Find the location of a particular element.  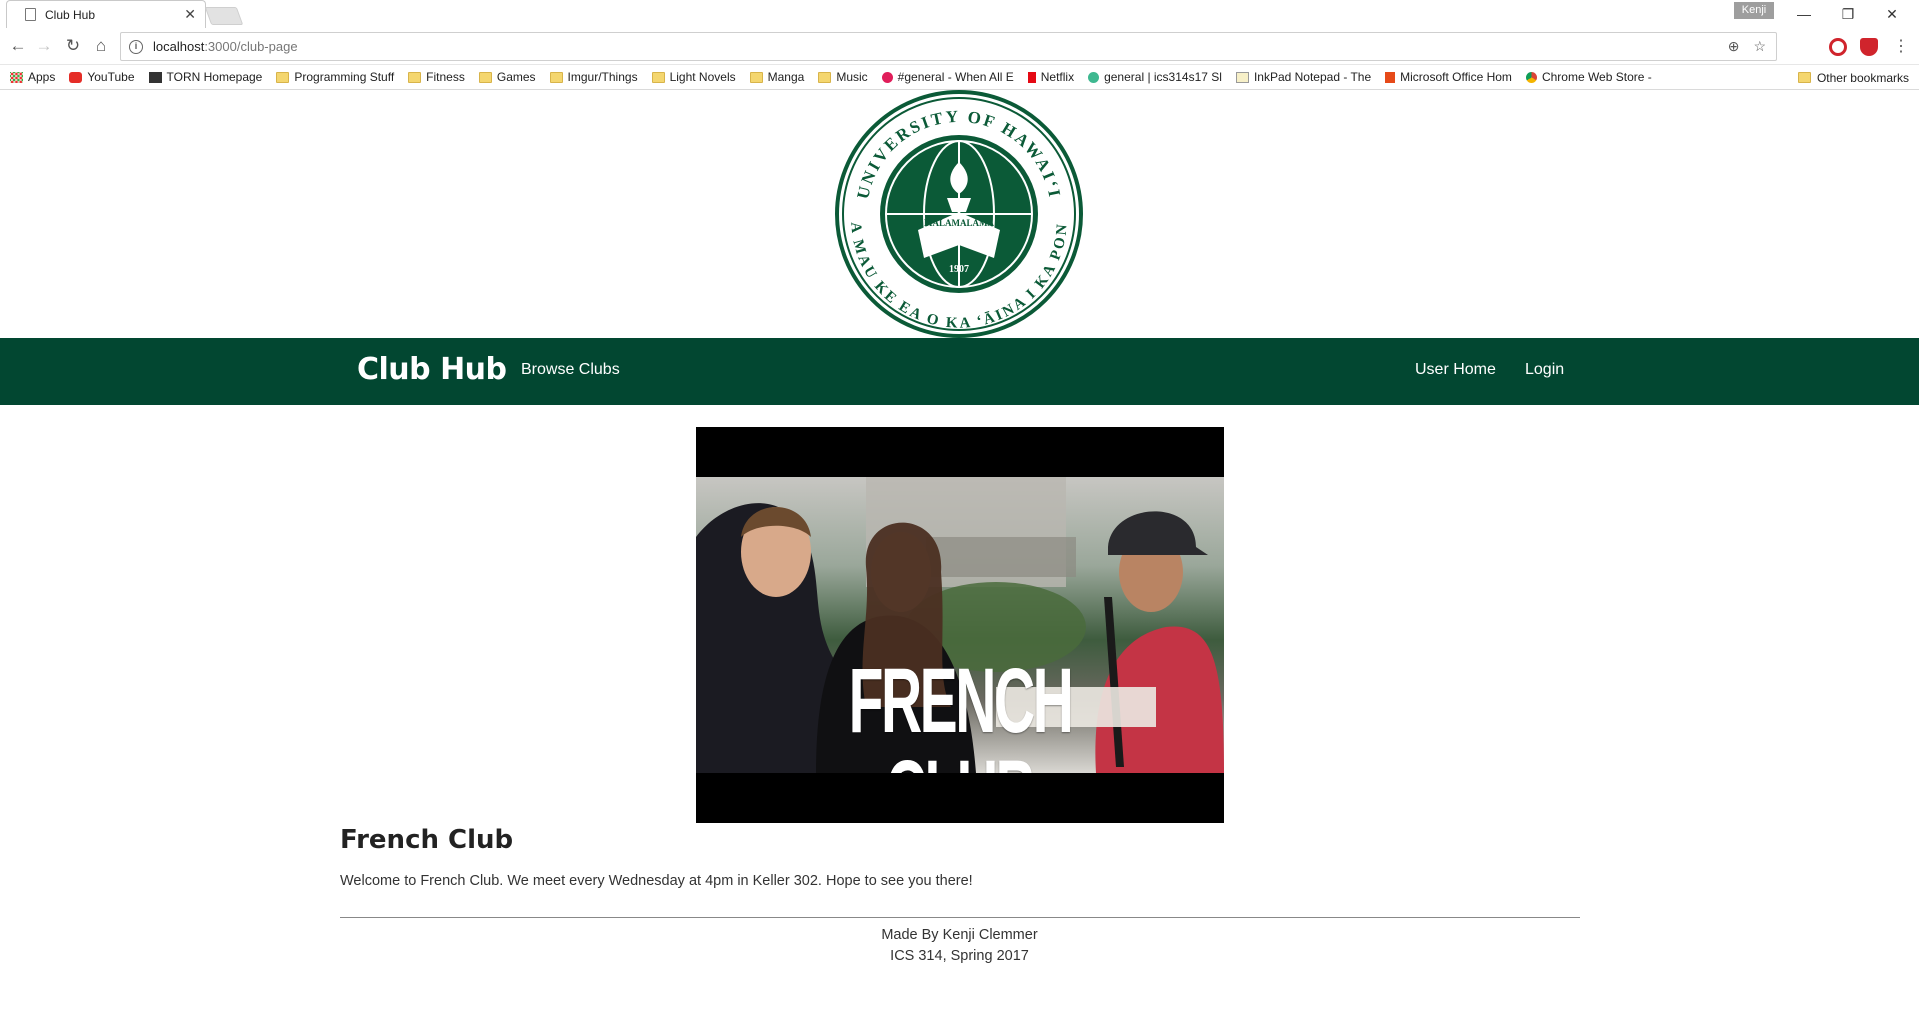

site-navbar: Club Hub Browse Clubs User Home Login is located at coordinates (959, 371).